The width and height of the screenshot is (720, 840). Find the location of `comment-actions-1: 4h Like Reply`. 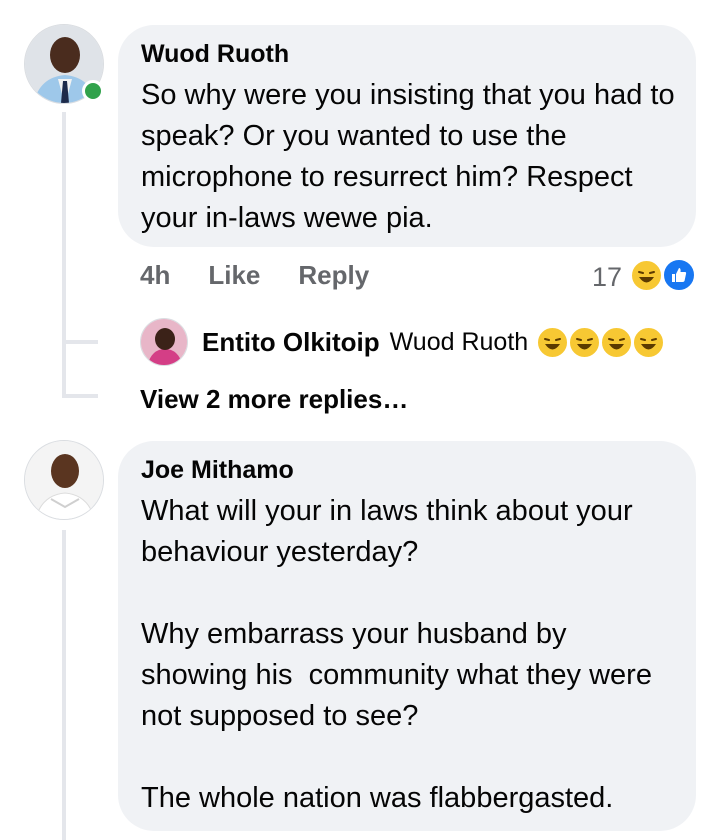

comment-actions-1: 4h Like Reply is located at coordinates (254, 275).